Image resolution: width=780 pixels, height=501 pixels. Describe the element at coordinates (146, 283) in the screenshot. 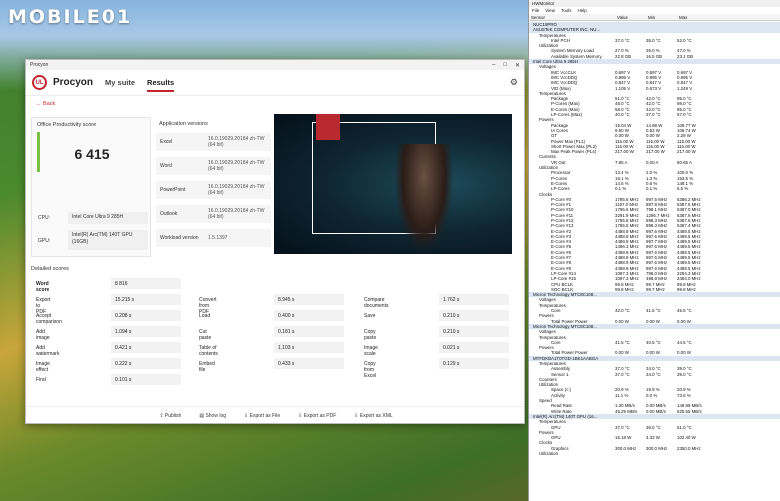

I see `score-value: 8 816` at that location.